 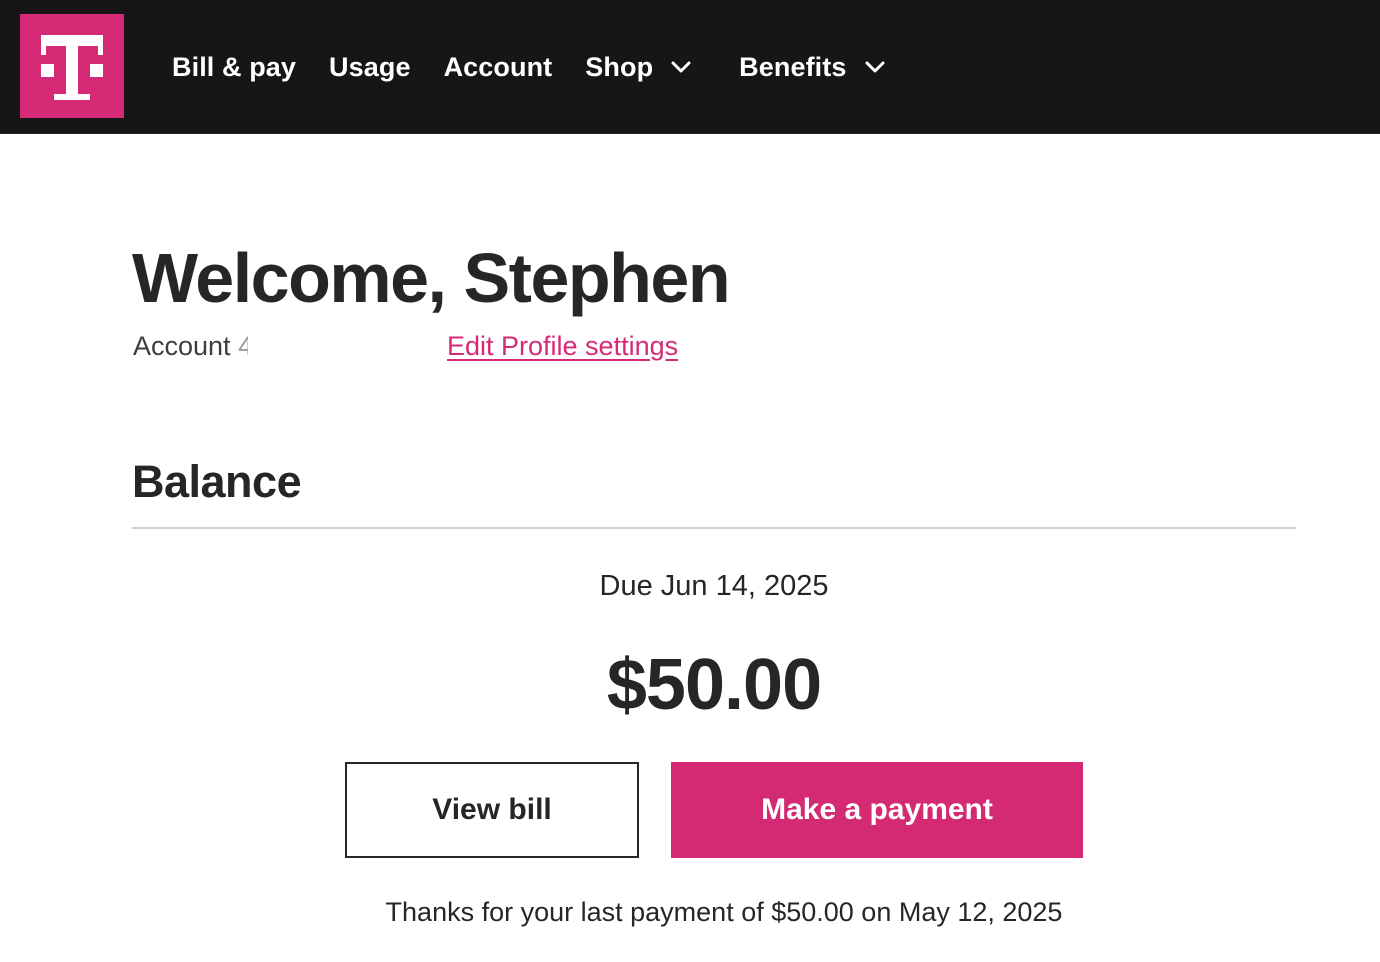 What do you see at coordinates (714, 685) in the screenshot?
I see `balance-amount: $50.00` at bounding box center [714, 685].